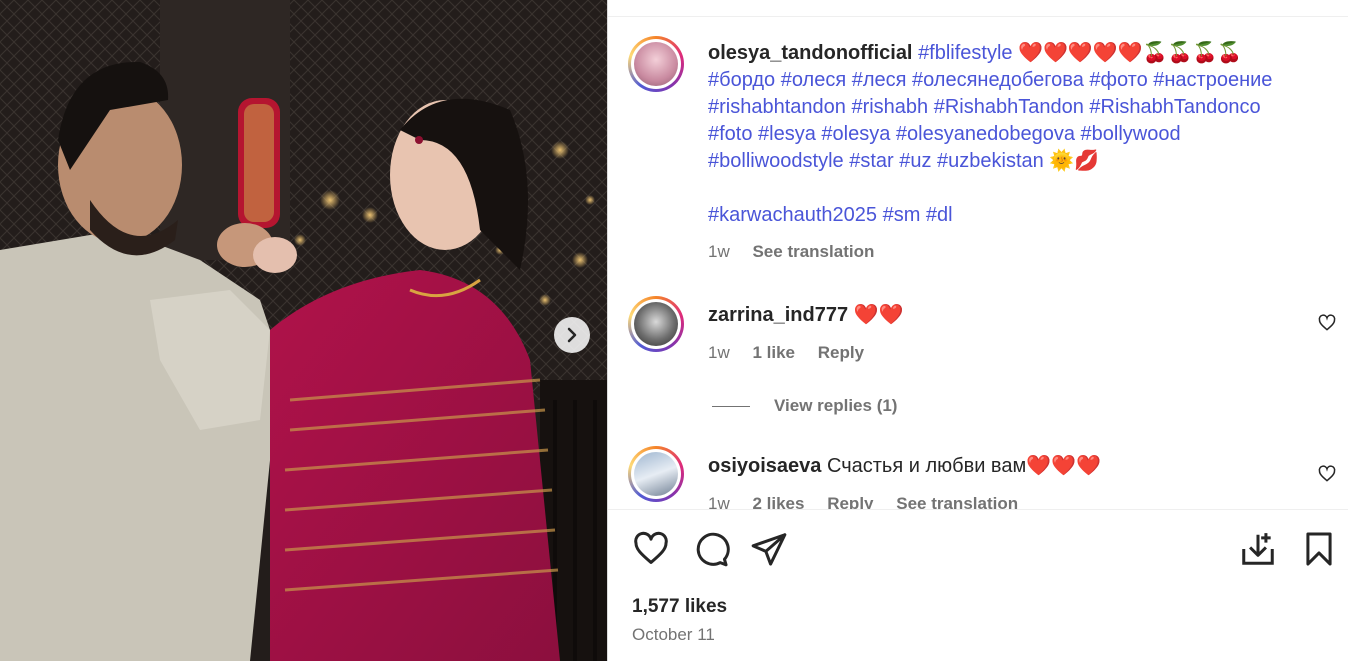 The height and width of the screenshot is (662, 1348). Describe the element at coordinates (719, 251) in the screenshot. I see `caption-time: 1w` at that location.